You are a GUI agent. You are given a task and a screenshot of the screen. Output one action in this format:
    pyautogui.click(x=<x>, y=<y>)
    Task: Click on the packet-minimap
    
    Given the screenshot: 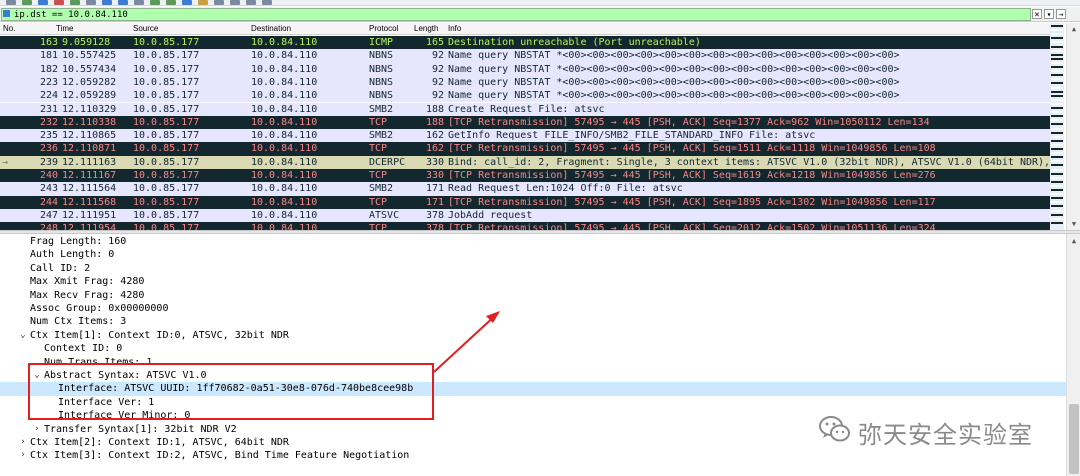 What is the action you would take?
    pyautogui.click(x=1057, y=126)
    